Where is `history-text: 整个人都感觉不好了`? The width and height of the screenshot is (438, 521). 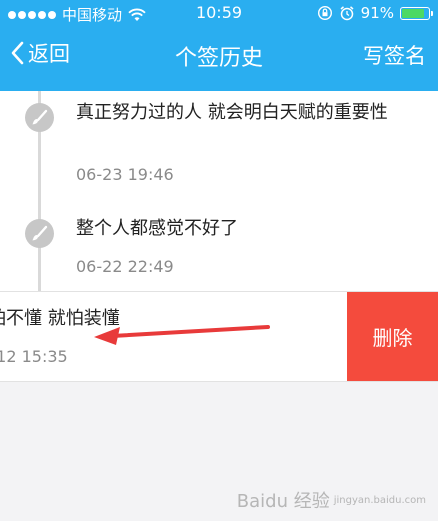
history-text: 整个人都感觉不好了 is located at coordinates (157, 228).